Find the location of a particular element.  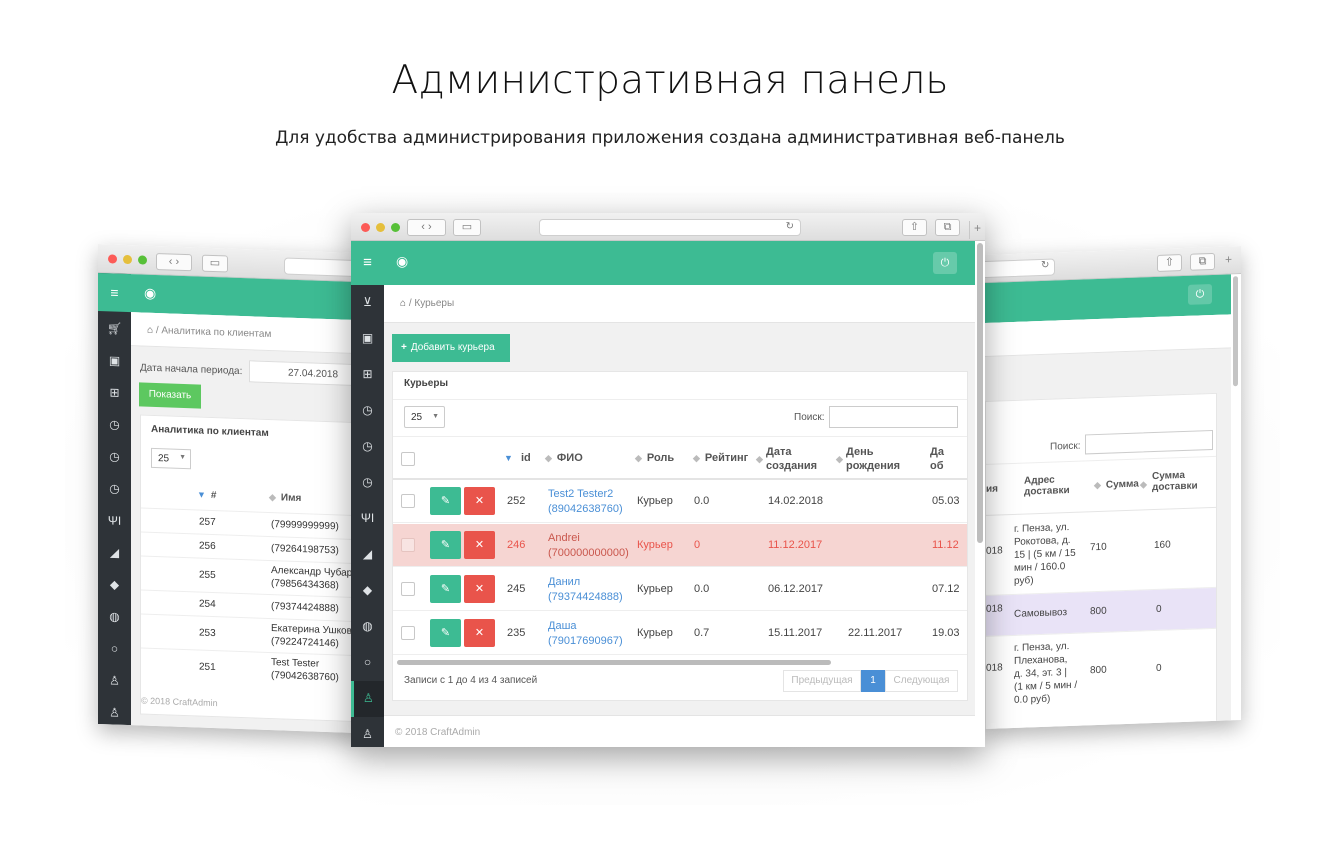

table-row: 251 Test Tester (79042638760) is located at coordinates (251, 668).